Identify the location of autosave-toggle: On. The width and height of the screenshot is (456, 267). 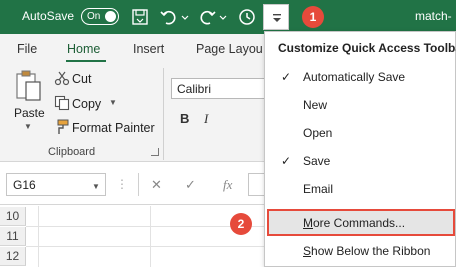
(100, 16).